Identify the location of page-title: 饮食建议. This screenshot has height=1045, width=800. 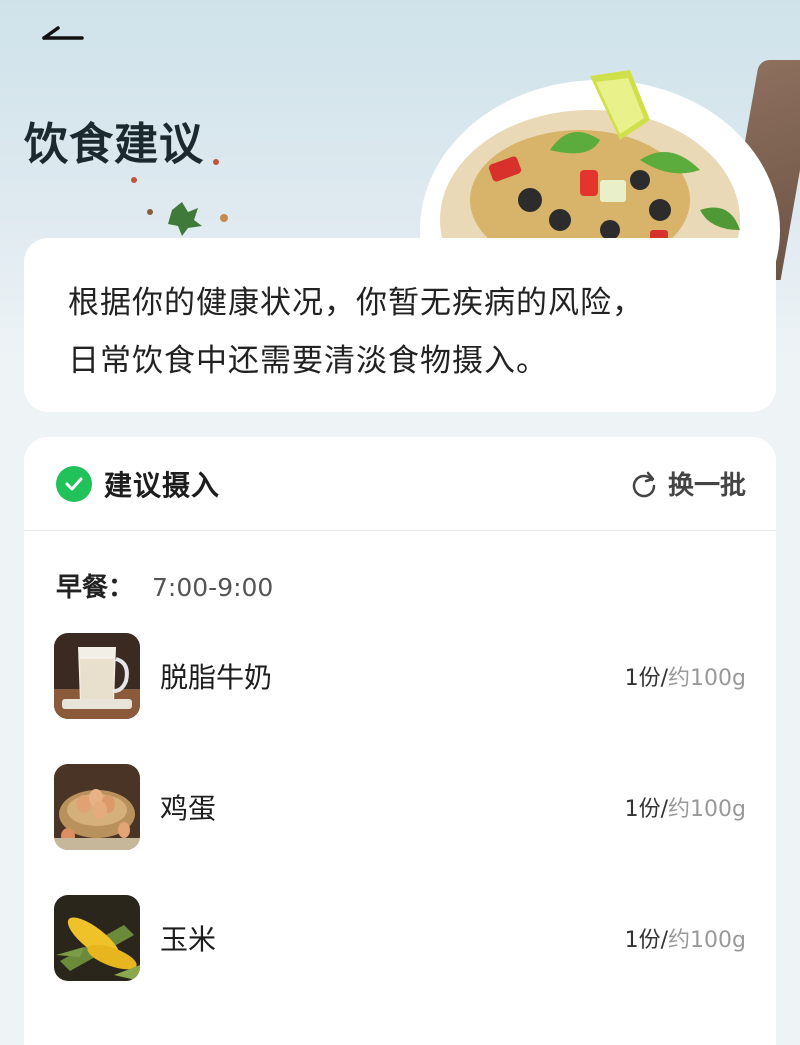
(114, 144).